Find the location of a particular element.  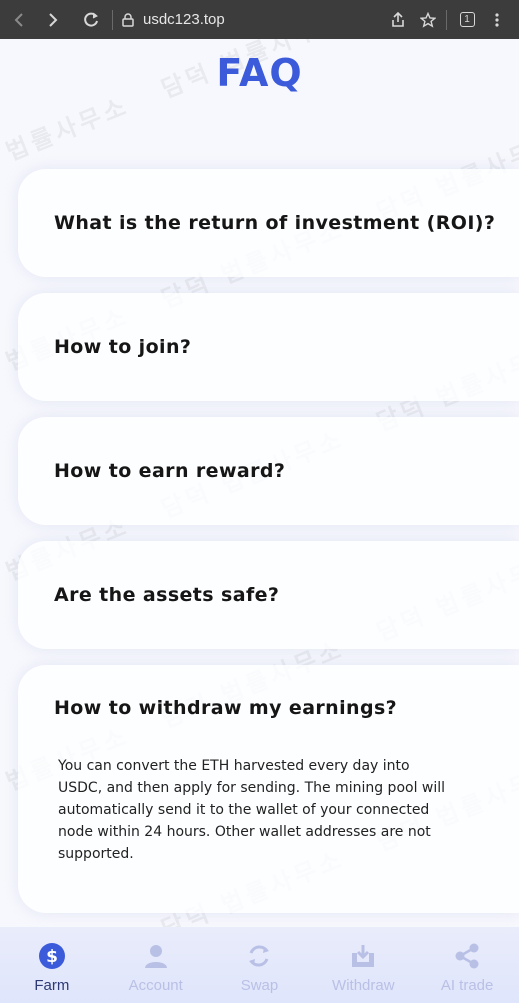

nav-label: Swap is located at coordinates (259, 985).